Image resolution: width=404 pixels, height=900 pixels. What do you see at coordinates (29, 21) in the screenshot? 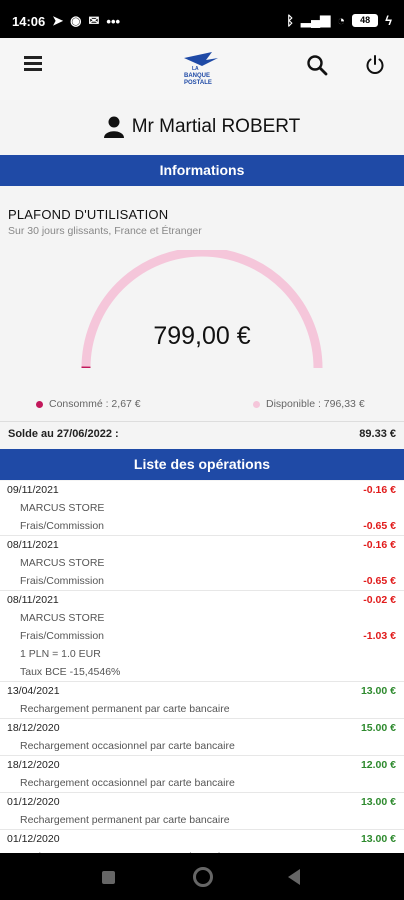
I see `status-time: 14:06` at bounding box center [29, 21].